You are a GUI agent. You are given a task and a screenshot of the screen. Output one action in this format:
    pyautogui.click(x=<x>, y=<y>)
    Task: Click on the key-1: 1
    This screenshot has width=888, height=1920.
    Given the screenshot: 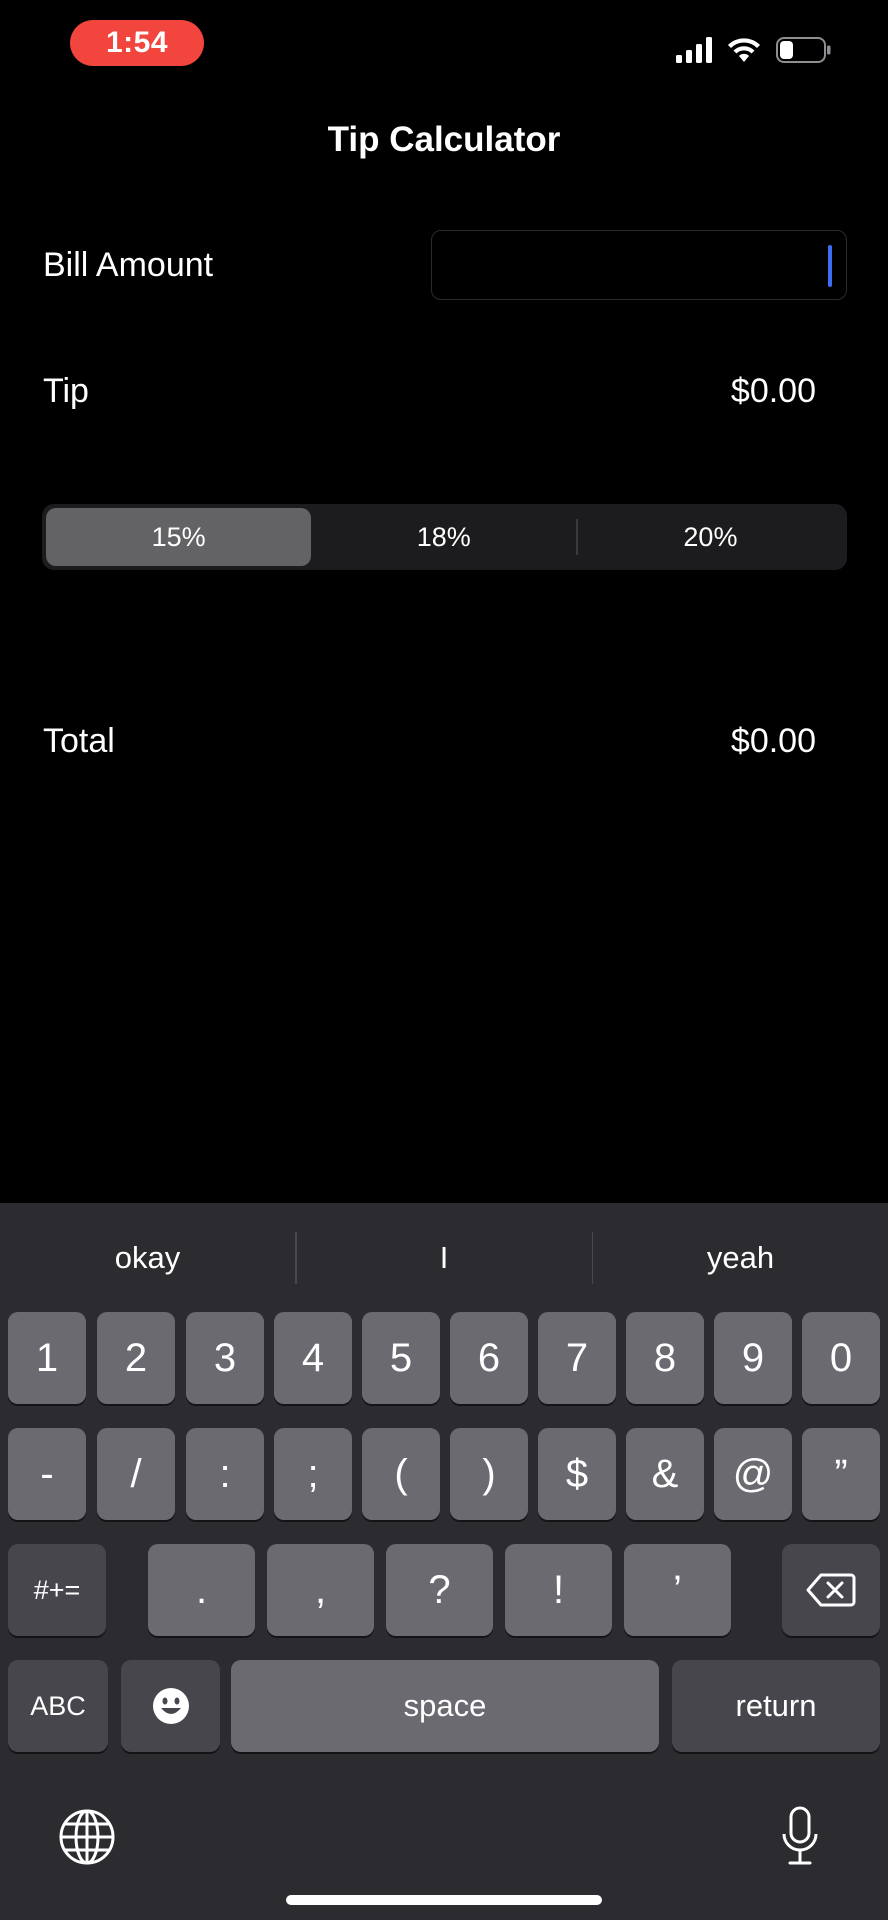 What is the action you would take?
    pyautogui.click(x=47, y=1358)
    